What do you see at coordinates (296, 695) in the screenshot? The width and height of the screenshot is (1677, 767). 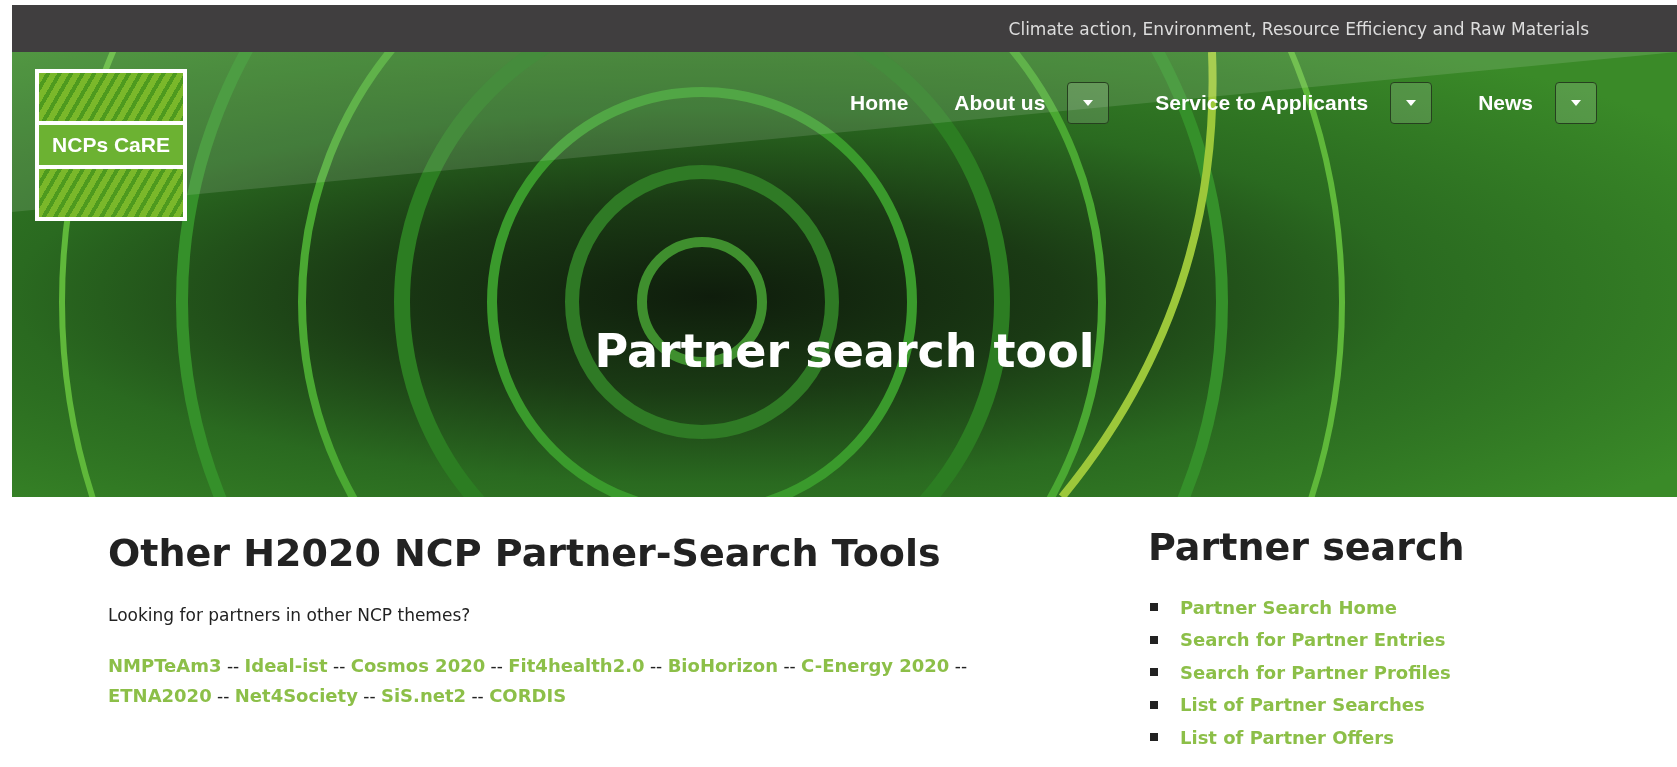 I see `tool-link: Net4Society` at bounding box center [296, 695].